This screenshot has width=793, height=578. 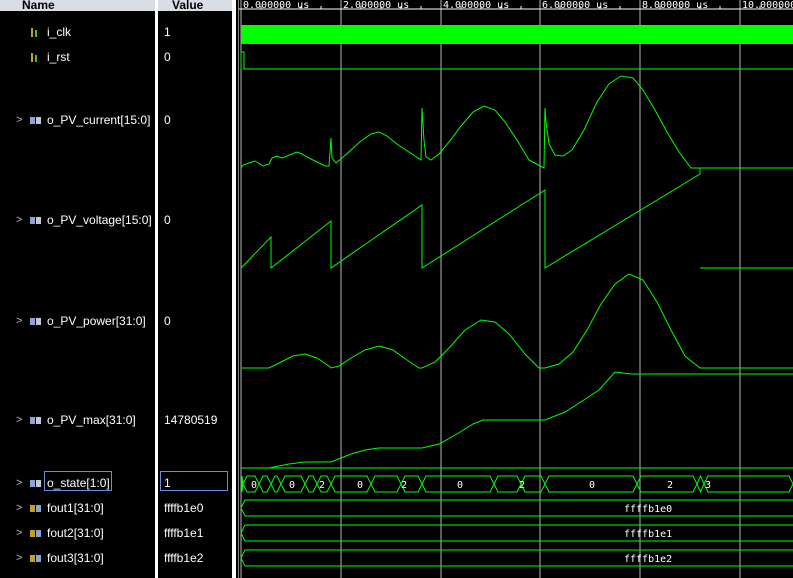 What do you see at coordinates (118, 558) in the screenshot?
I see `signal-row-fout3: > fout3[31:0] ffffb1e2` at bounding box center [118, 558].